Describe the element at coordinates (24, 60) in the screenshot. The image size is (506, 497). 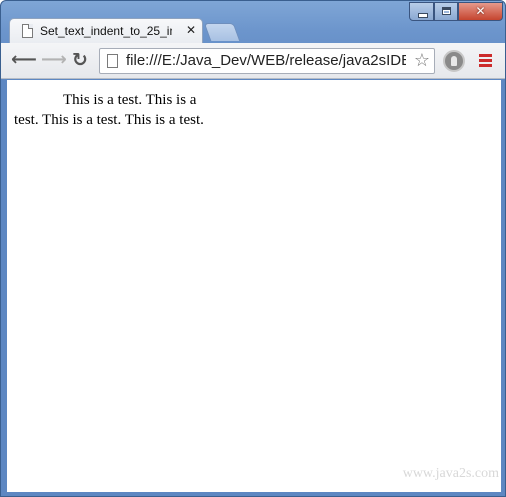
I see `back-icon: ⟵` at that location.